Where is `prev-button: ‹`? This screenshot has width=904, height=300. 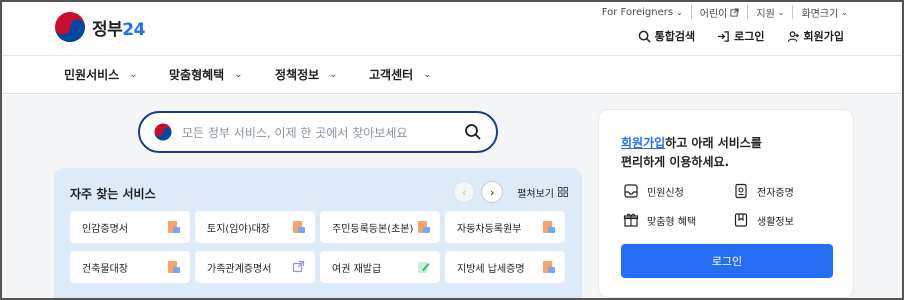
prev-button: ‹ is located at coordinates (464, 192).